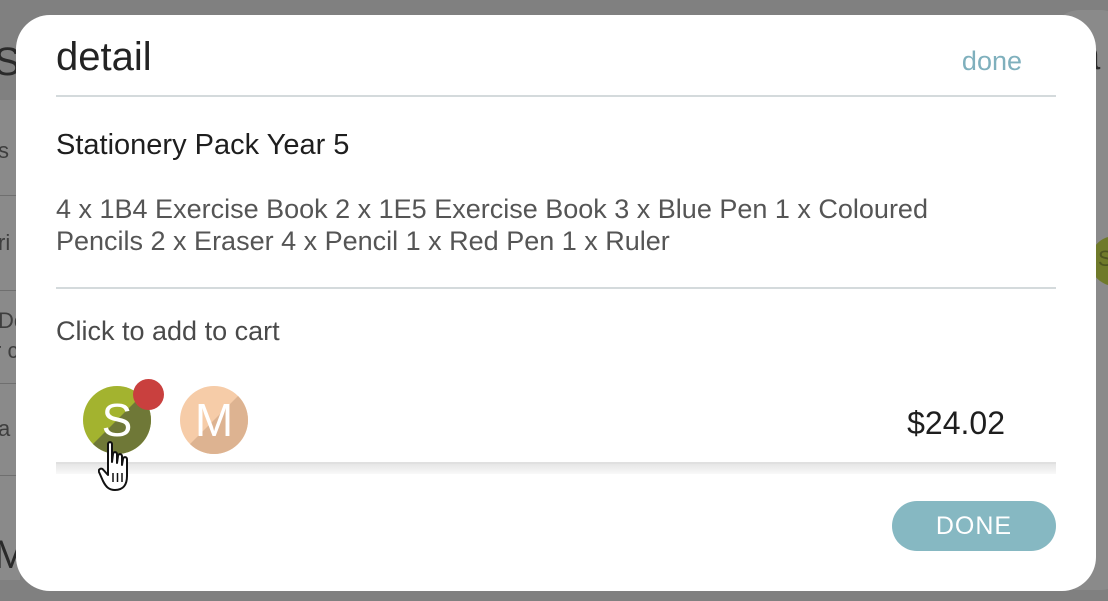 This screenshot has height=601, width=1108. Describe the element at coordinates (168, 331) in the screenshot. I see `cart-hint: Click to add to cart` at that location.